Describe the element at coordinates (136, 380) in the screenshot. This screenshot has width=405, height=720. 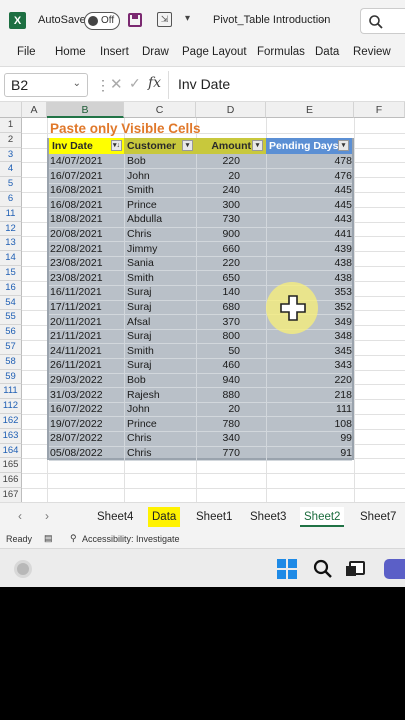
I see `cell-customer: Bob` at that location.